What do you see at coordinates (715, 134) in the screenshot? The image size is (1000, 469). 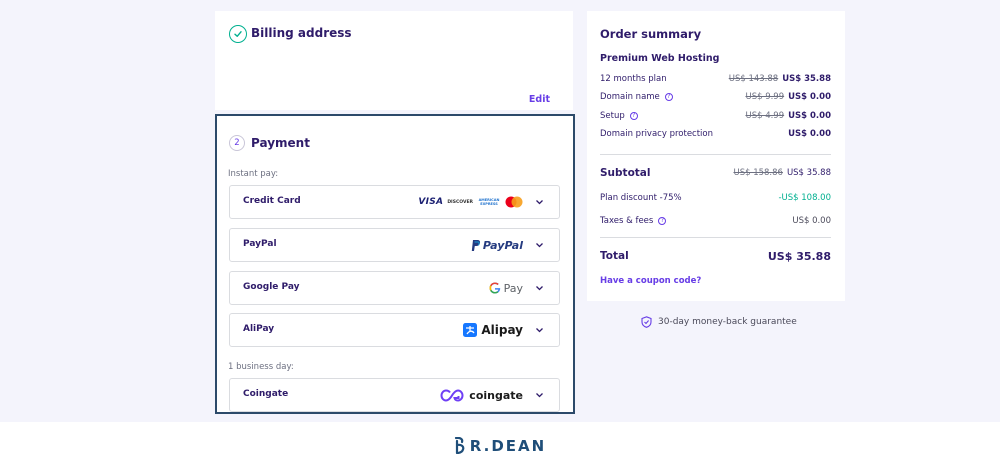 I see `summary-line-privacy: Domain privacy protection US$ 0.00` at bounding box center [715, 134].